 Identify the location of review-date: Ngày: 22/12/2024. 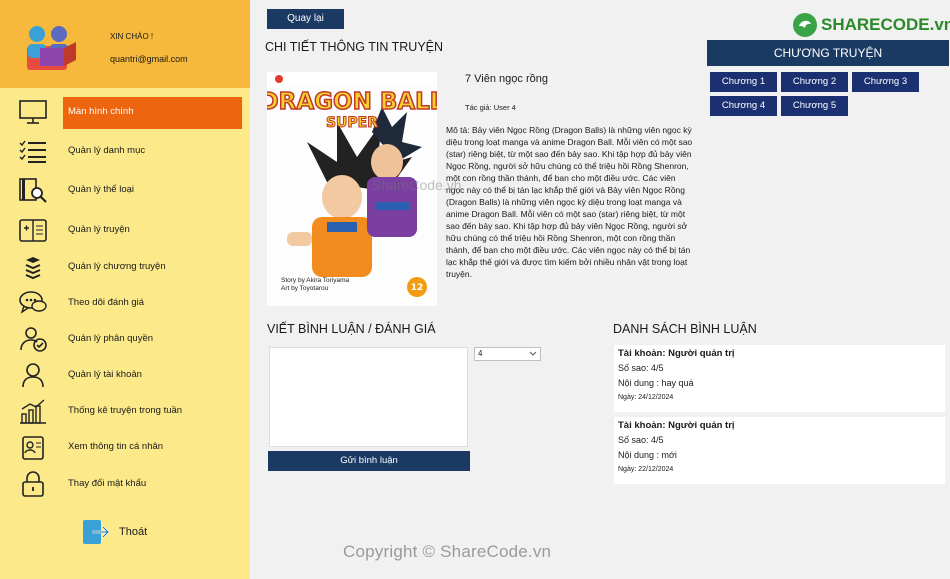
(646, 469).